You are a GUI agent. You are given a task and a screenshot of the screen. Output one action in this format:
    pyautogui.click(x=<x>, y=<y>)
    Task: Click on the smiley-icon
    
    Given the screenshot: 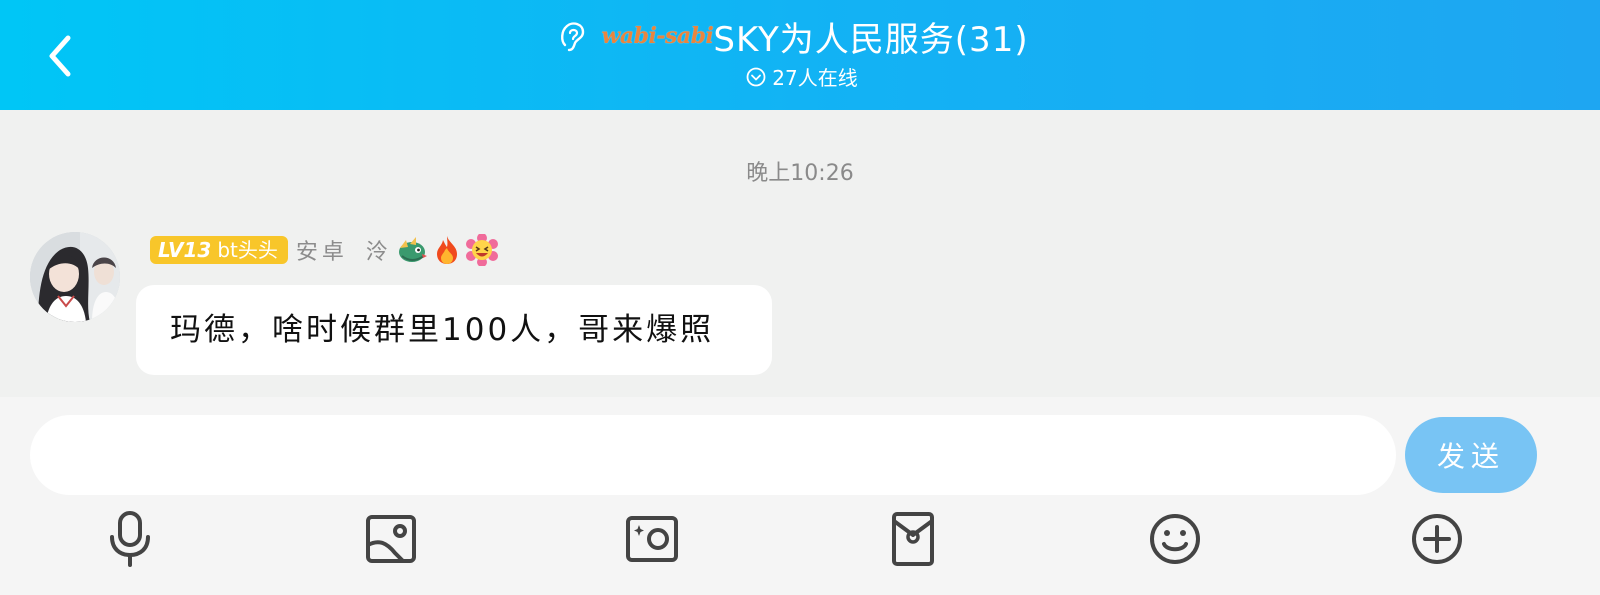 What is the action you would take?
    pyautogui.click(x=1175, y=539)
    